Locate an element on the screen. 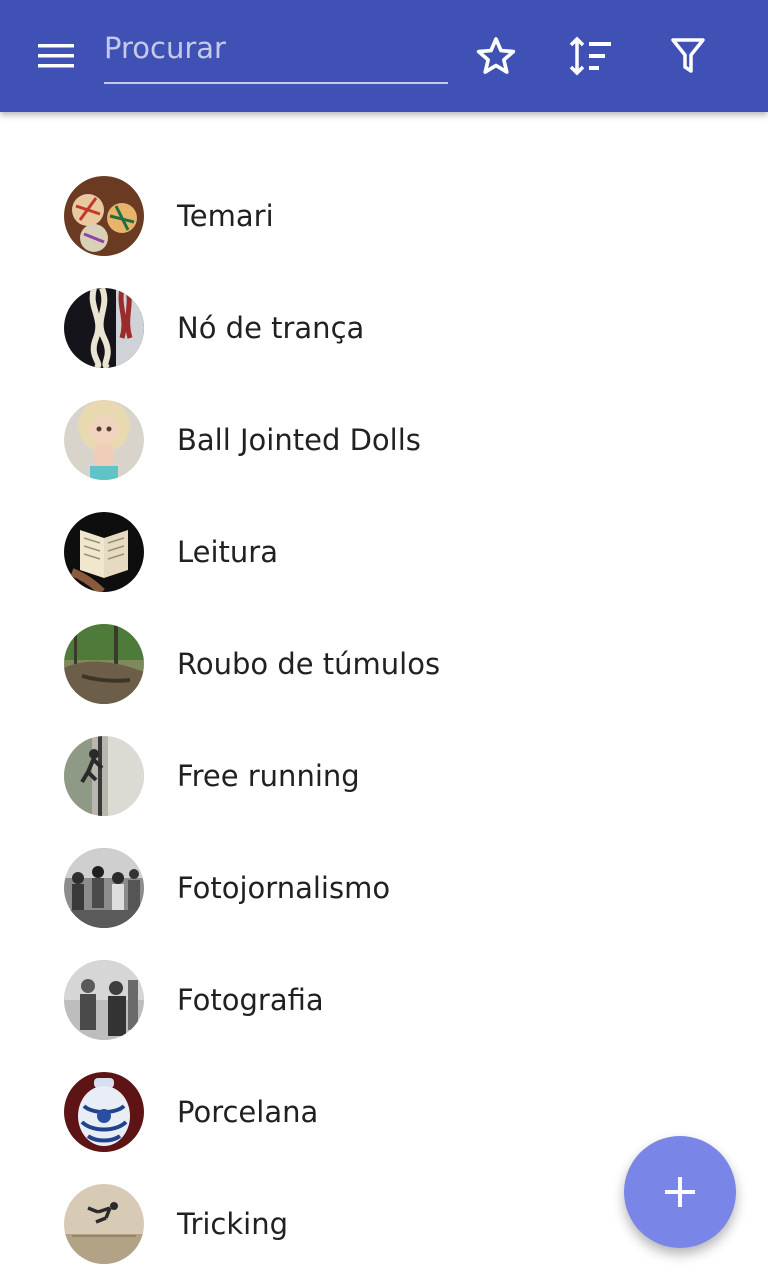 Image resolution: width=768 pixels, height=1280 pixels. bw-portrait-photo is located at coordinates (104, 1000).